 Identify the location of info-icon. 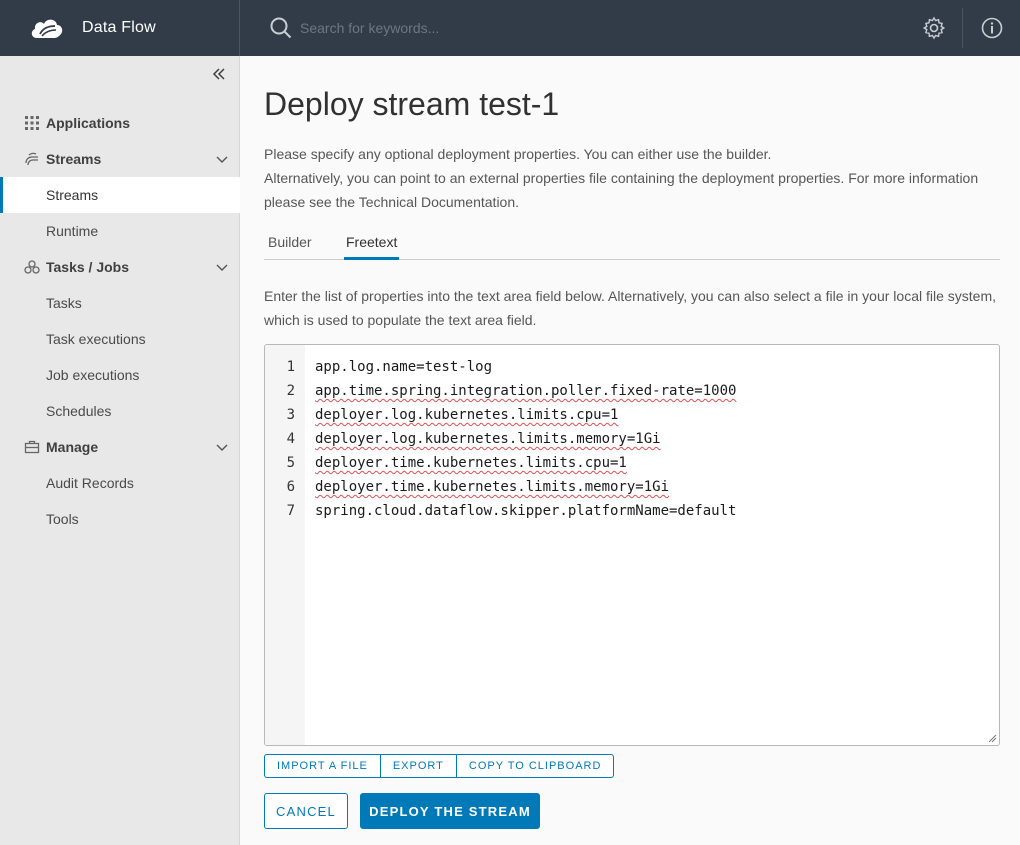
(991, 28).